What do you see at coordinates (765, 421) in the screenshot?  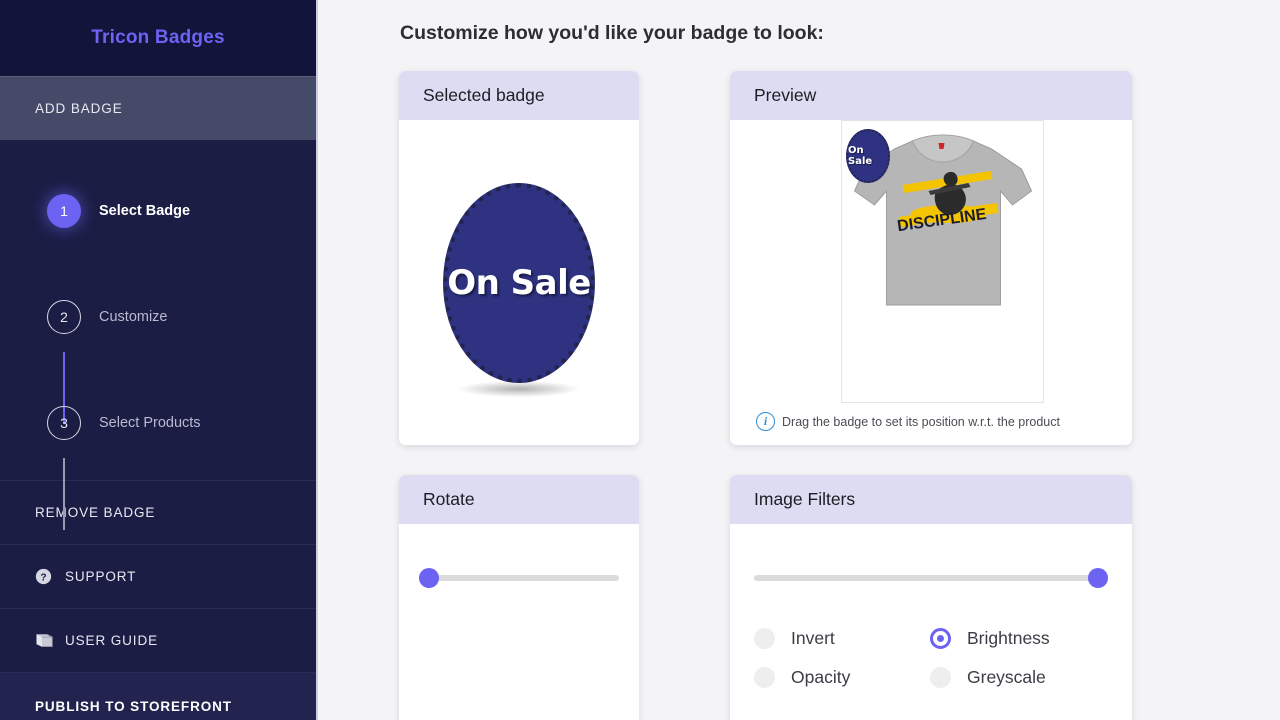 I see `info-icon: i` at bounding box center [765, 421].